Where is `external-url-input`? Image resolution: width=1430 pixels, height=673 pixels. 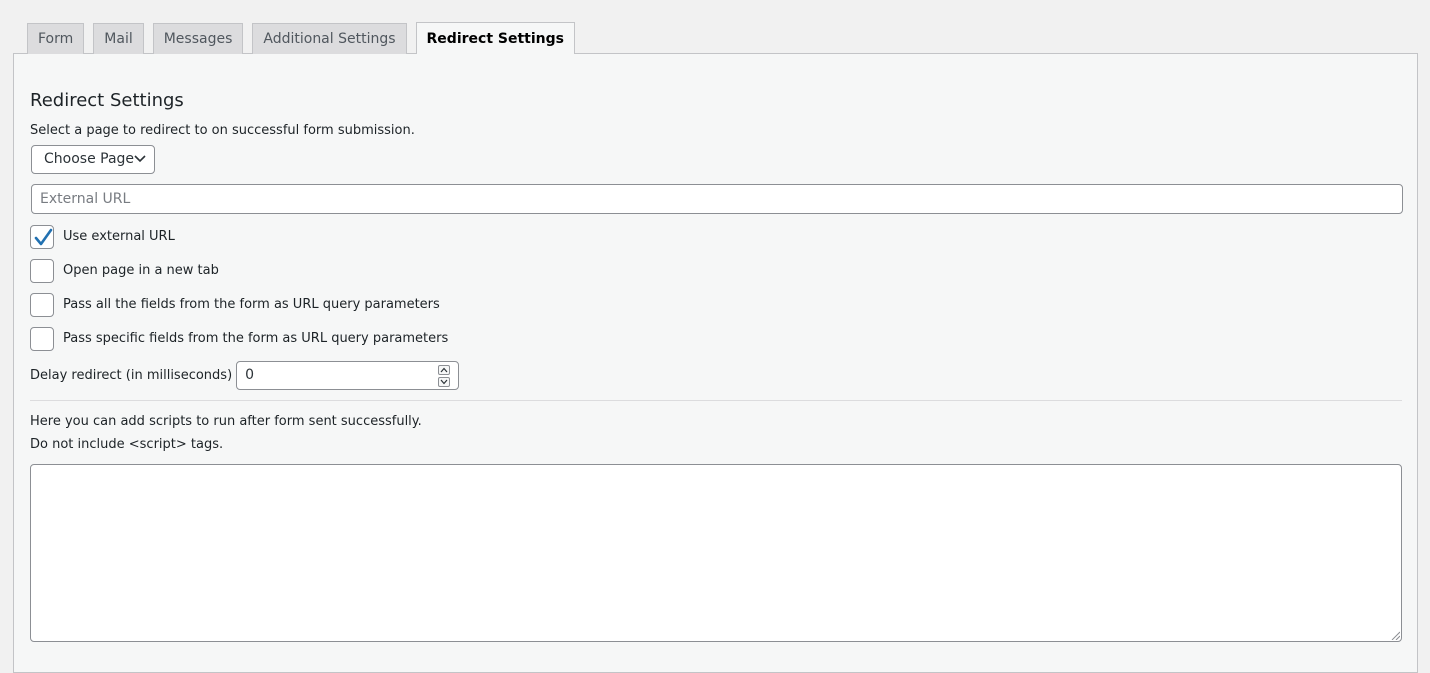
external-url-input is located at coordinates (717, 199).